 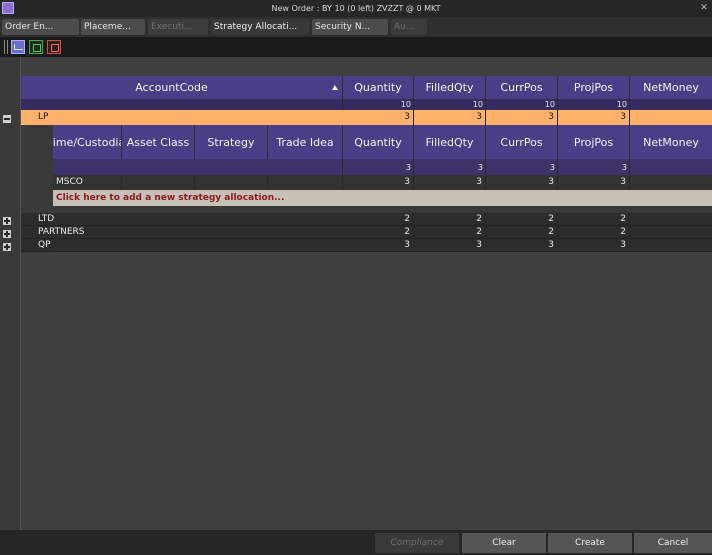 I want to click on toolbar-grip, so click(x=6, y=47).